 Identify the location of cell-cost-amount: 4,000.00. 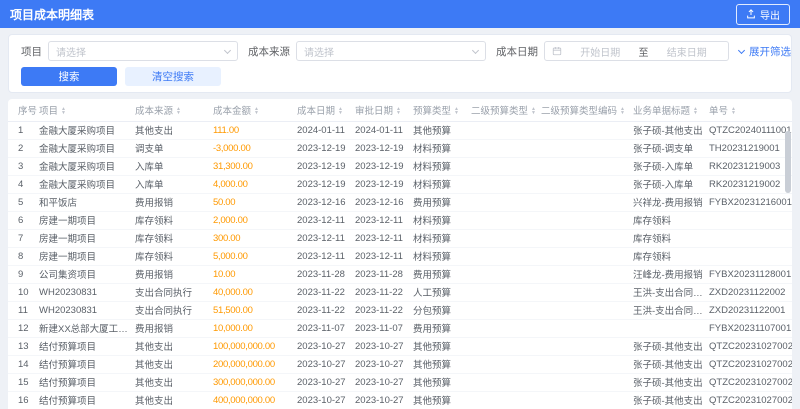
(252, 184).